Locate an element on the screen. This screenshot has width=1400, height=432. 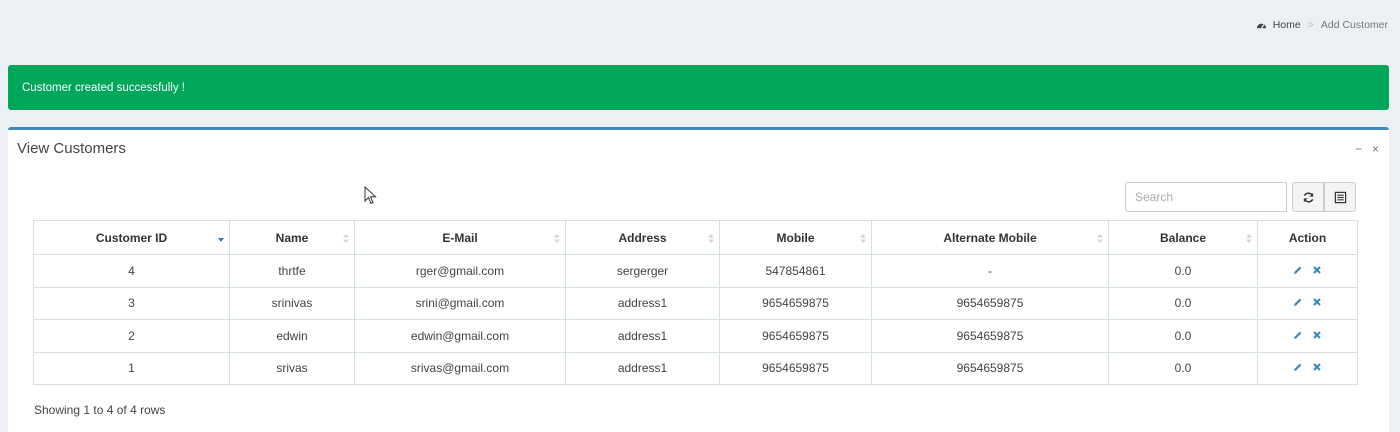
cell-customer-id: 2 is located at coordinates (131, 336).